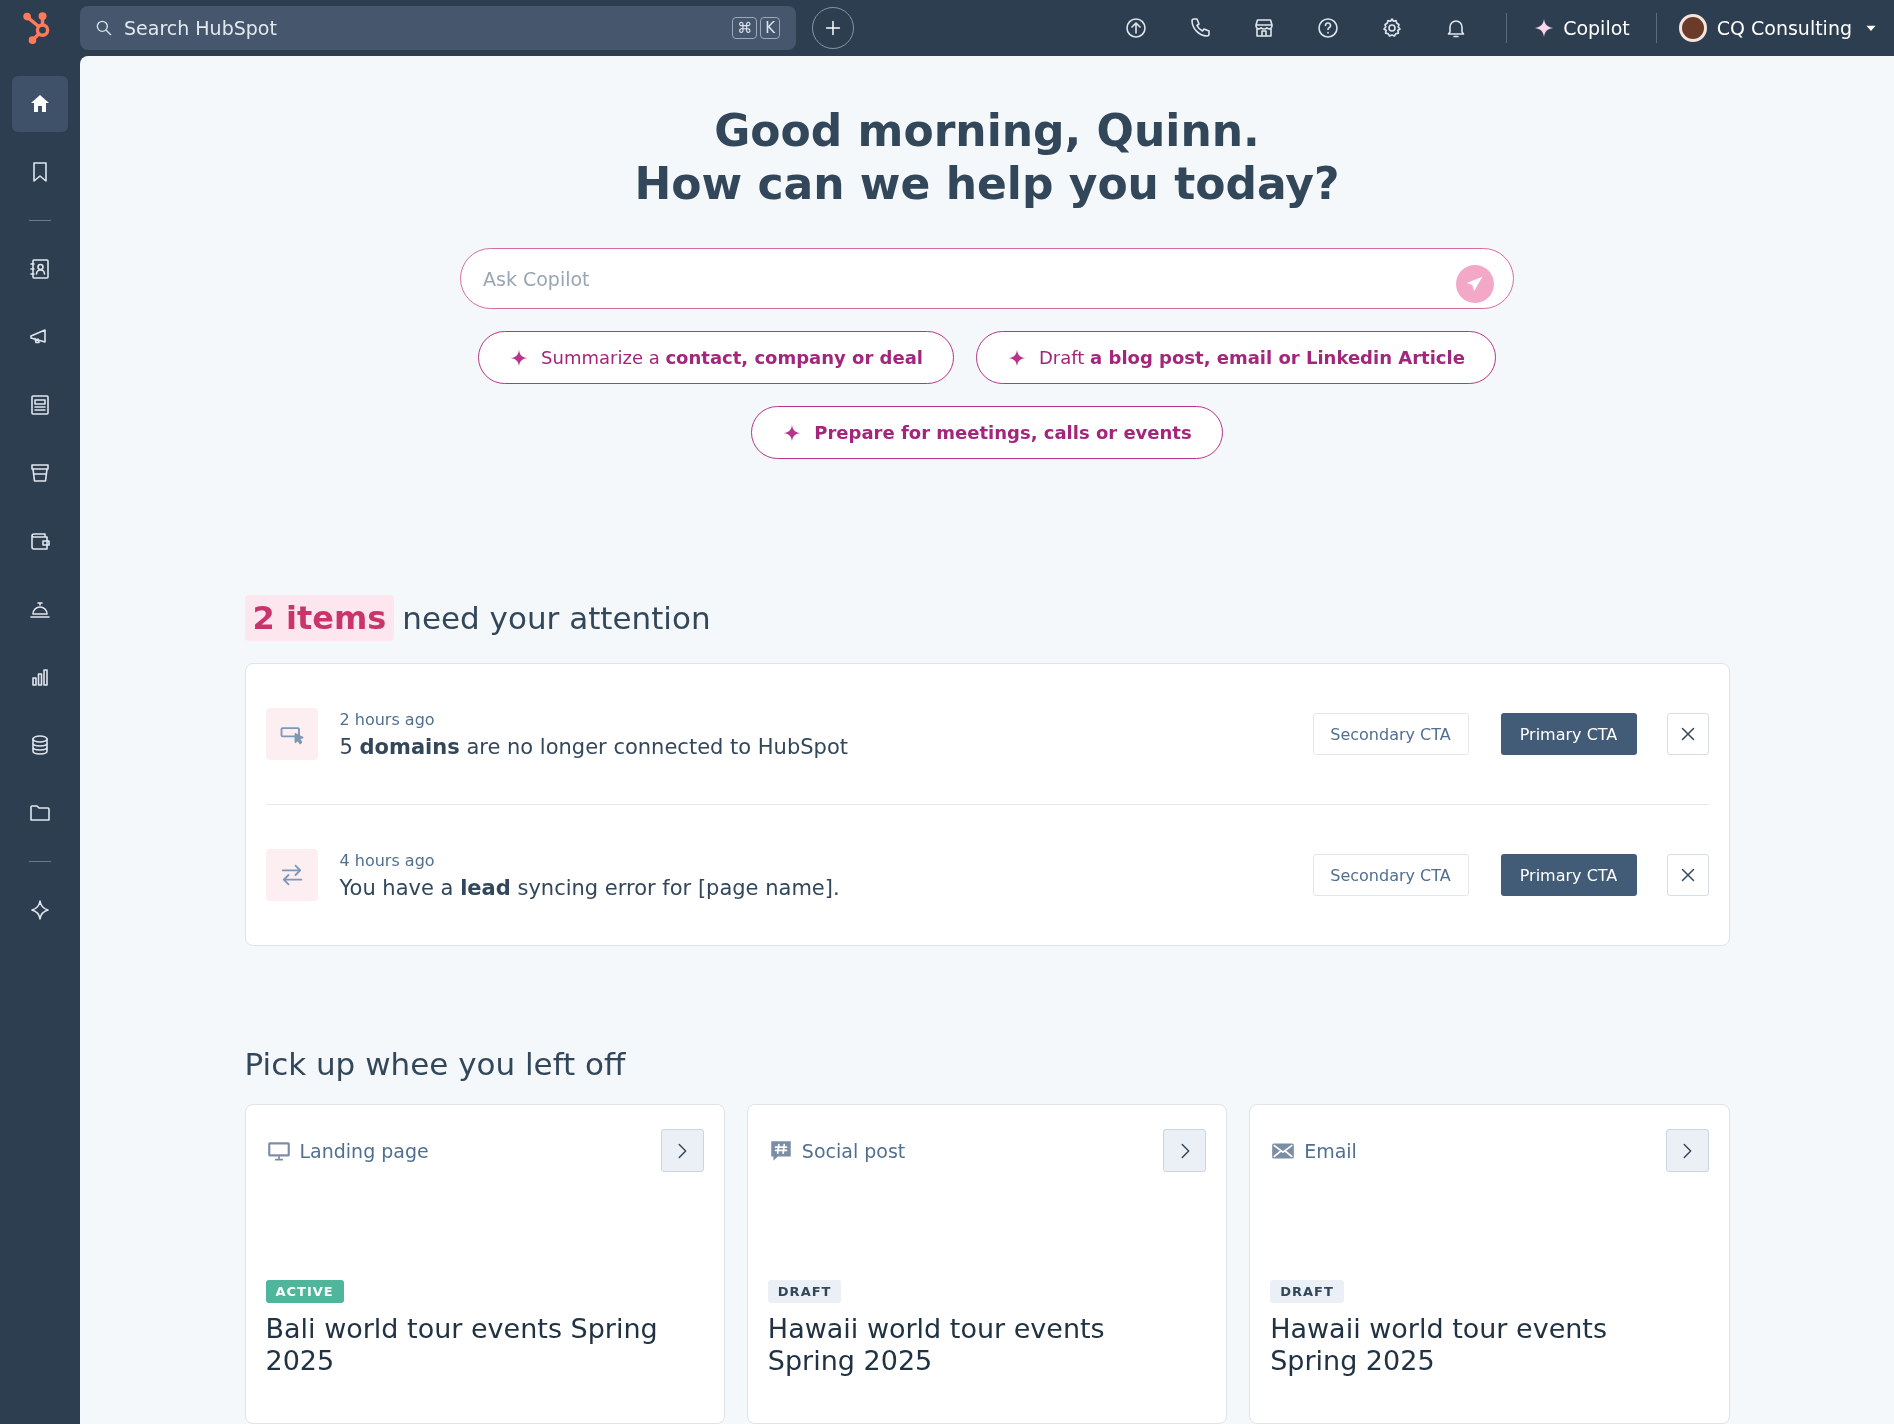  I want to click on bucket-icon, so click(40, 473).